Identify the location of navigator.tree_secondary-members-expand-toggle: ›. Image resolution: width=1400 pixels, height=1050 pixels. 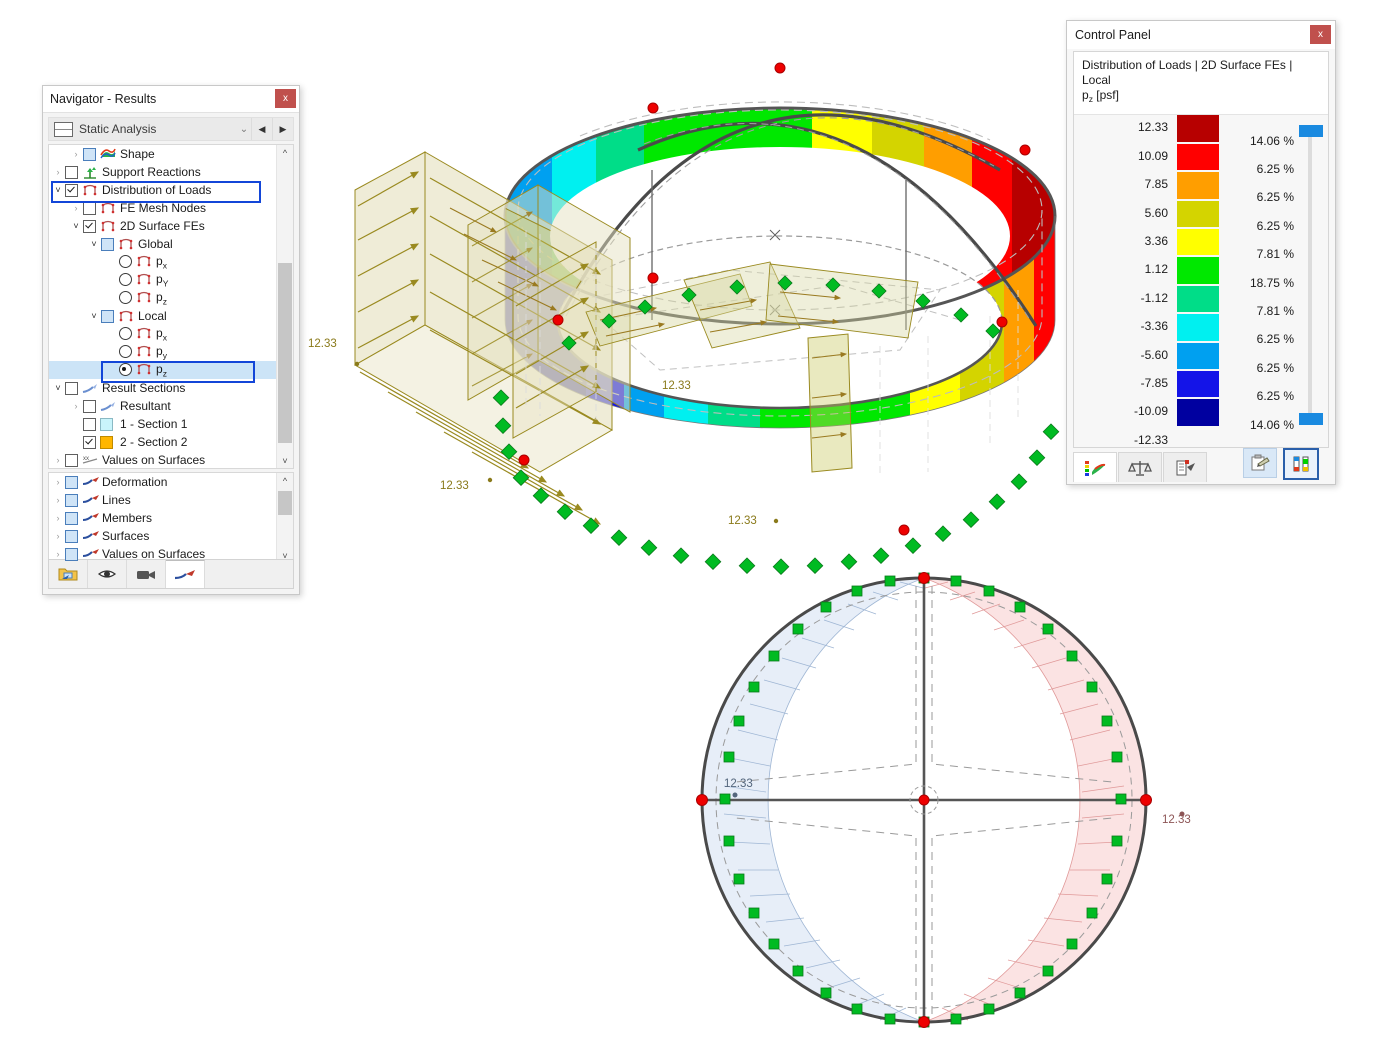
(58, 518).